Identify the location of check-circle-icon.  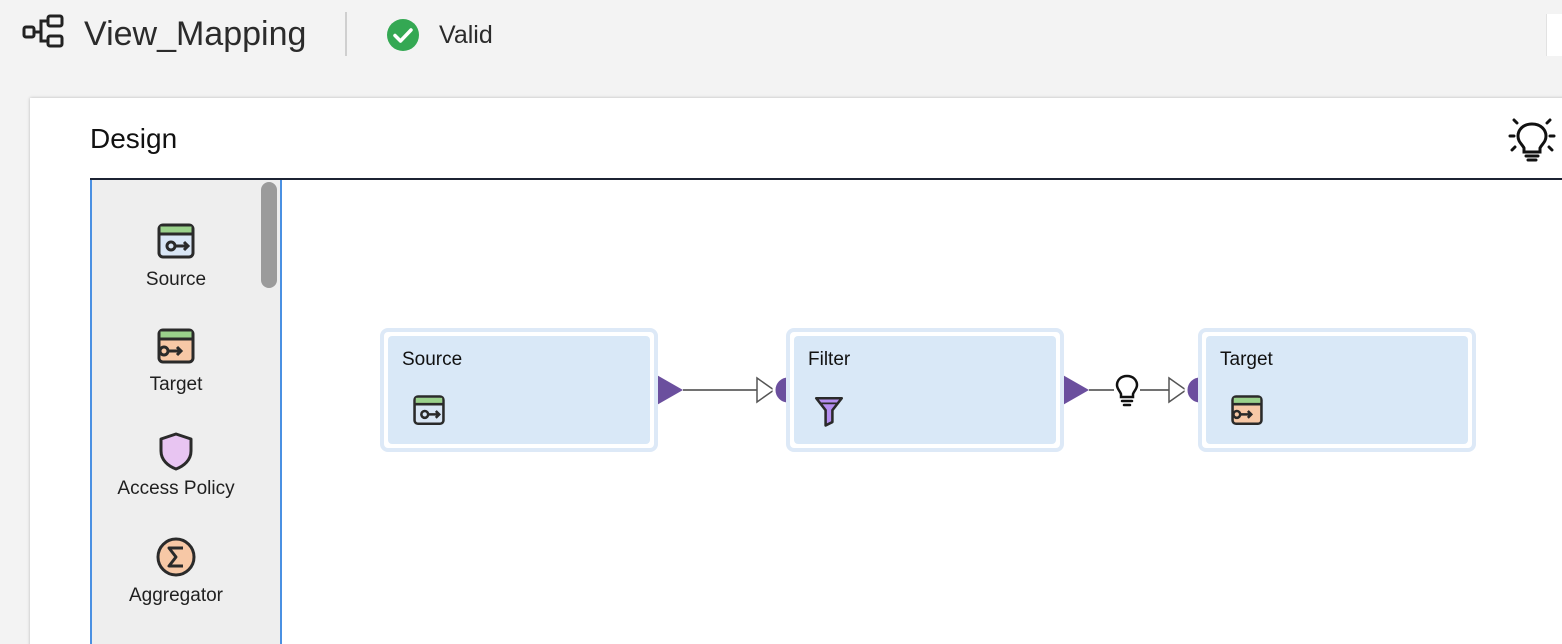
(403, 35).